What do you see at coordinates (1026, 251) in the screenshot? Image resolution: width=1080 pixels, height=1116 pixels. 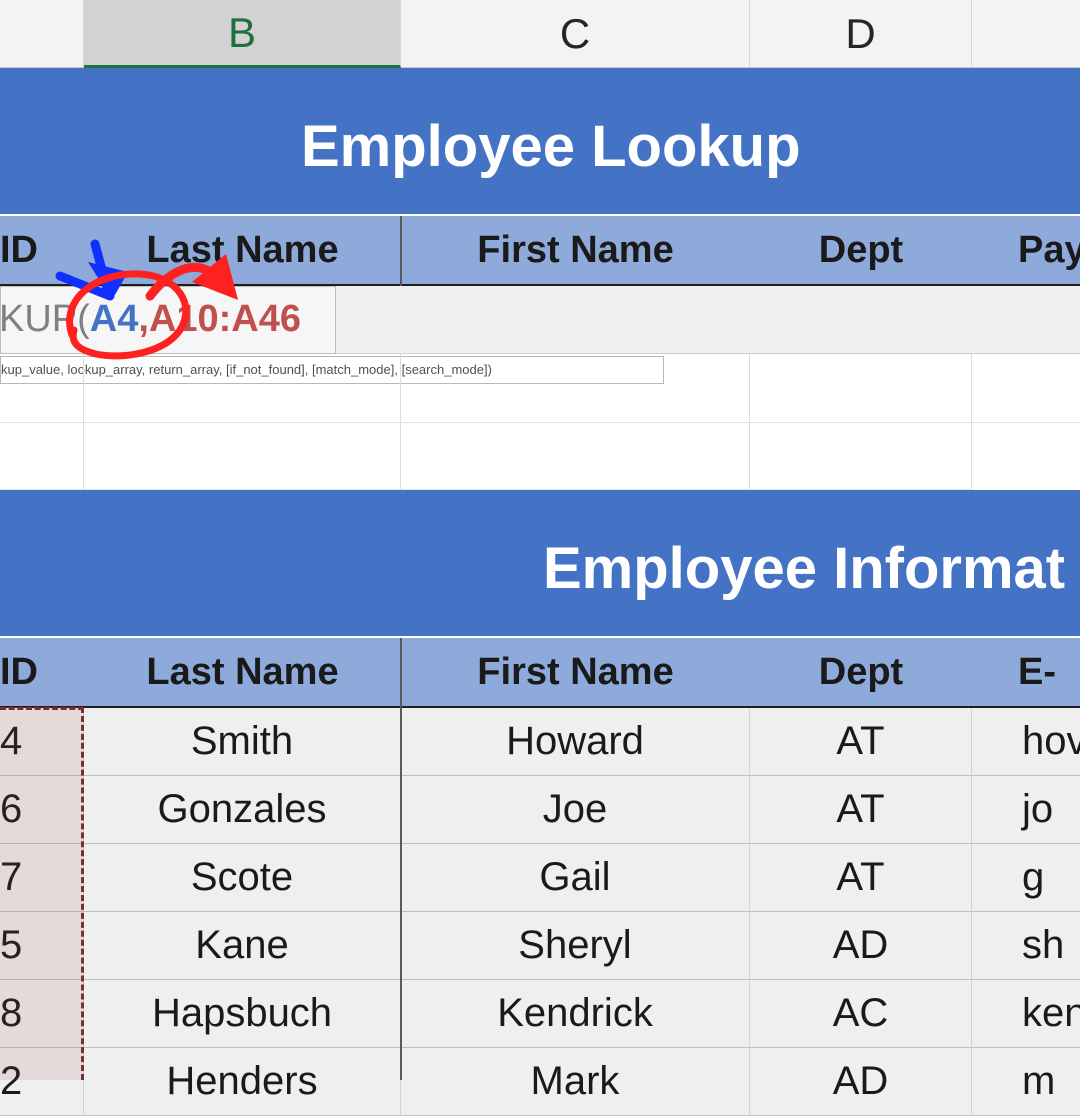 I see `lookup-header-pay: Pay` at bounding box center [1026, 251].